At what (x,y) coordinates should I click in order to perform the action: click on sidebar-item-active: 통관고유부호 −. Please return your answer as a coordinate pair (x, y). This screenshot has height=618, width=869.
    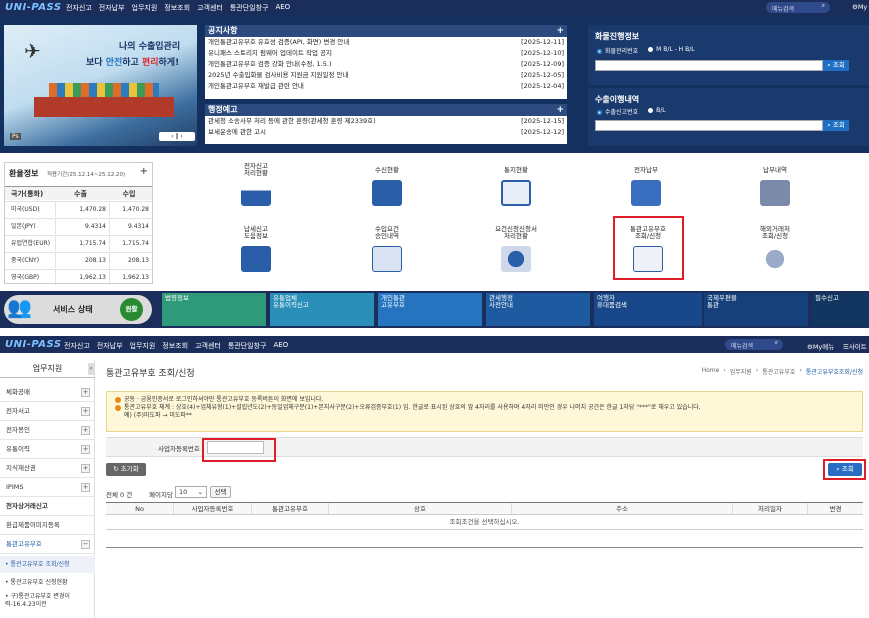
    Looking at the image, I should click on (47, 544).